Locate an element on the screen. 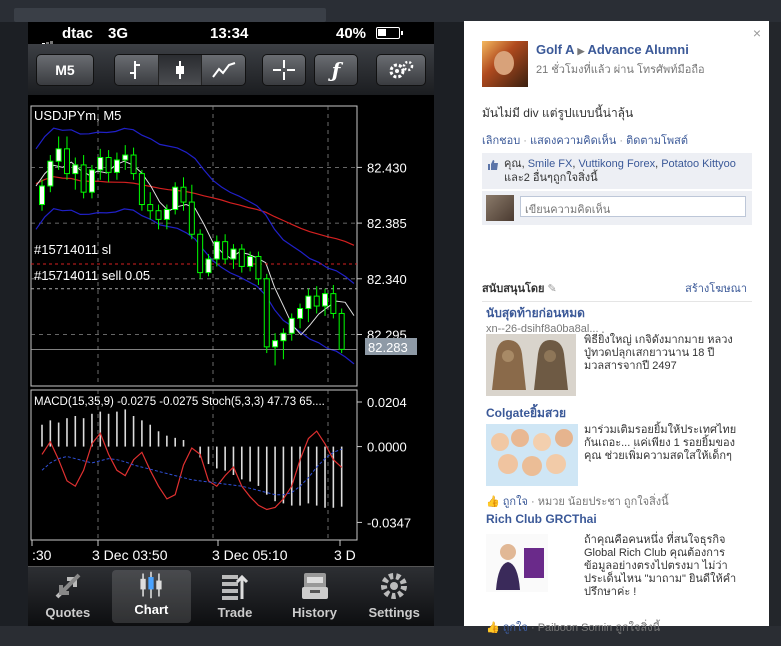 This screenshot has height=646, width=781. current-price-label: 82.283 is located at coordinates (388, 347).